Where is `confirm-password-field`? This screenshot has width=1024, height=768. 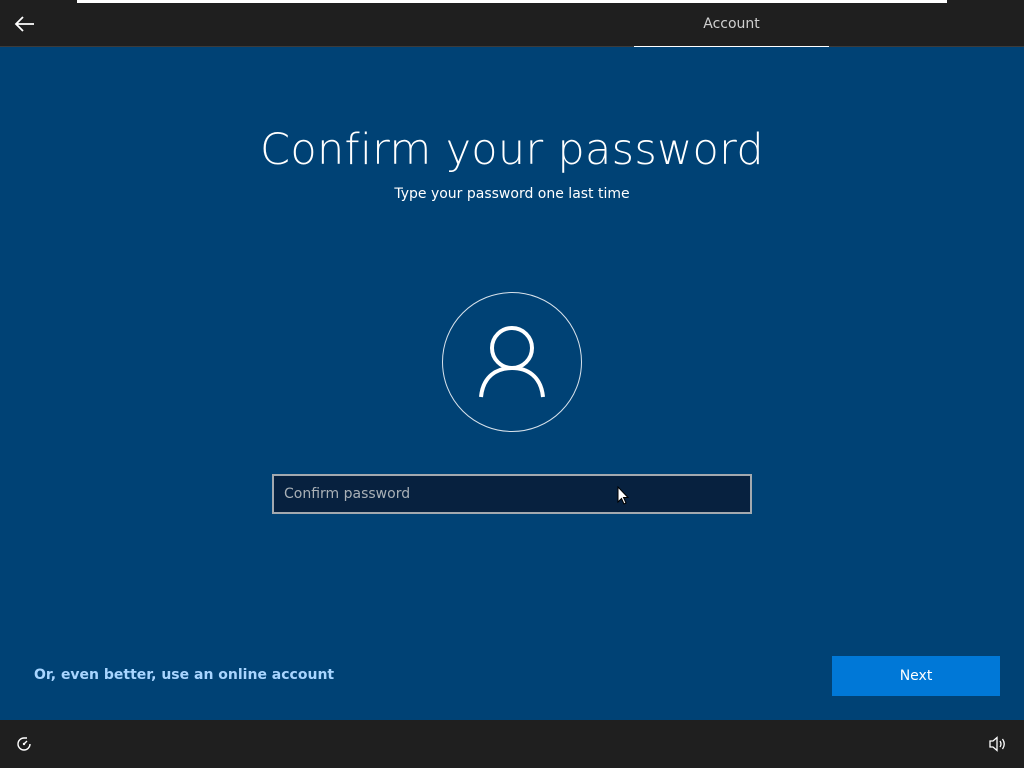 confirm-password-field is located at coordinates (512, 494).